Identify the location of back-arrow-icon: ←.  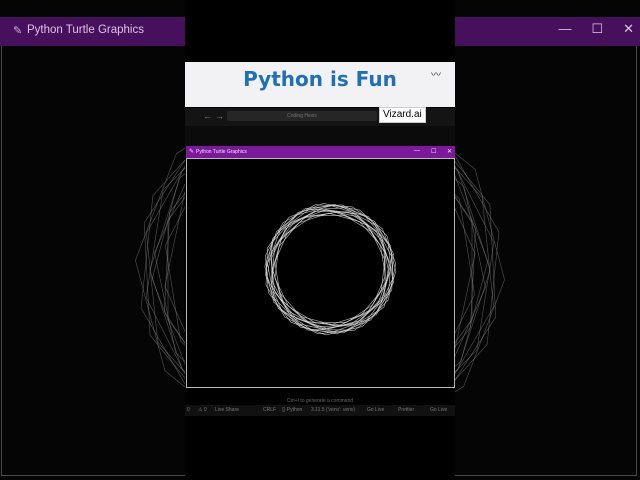
(207, 116).